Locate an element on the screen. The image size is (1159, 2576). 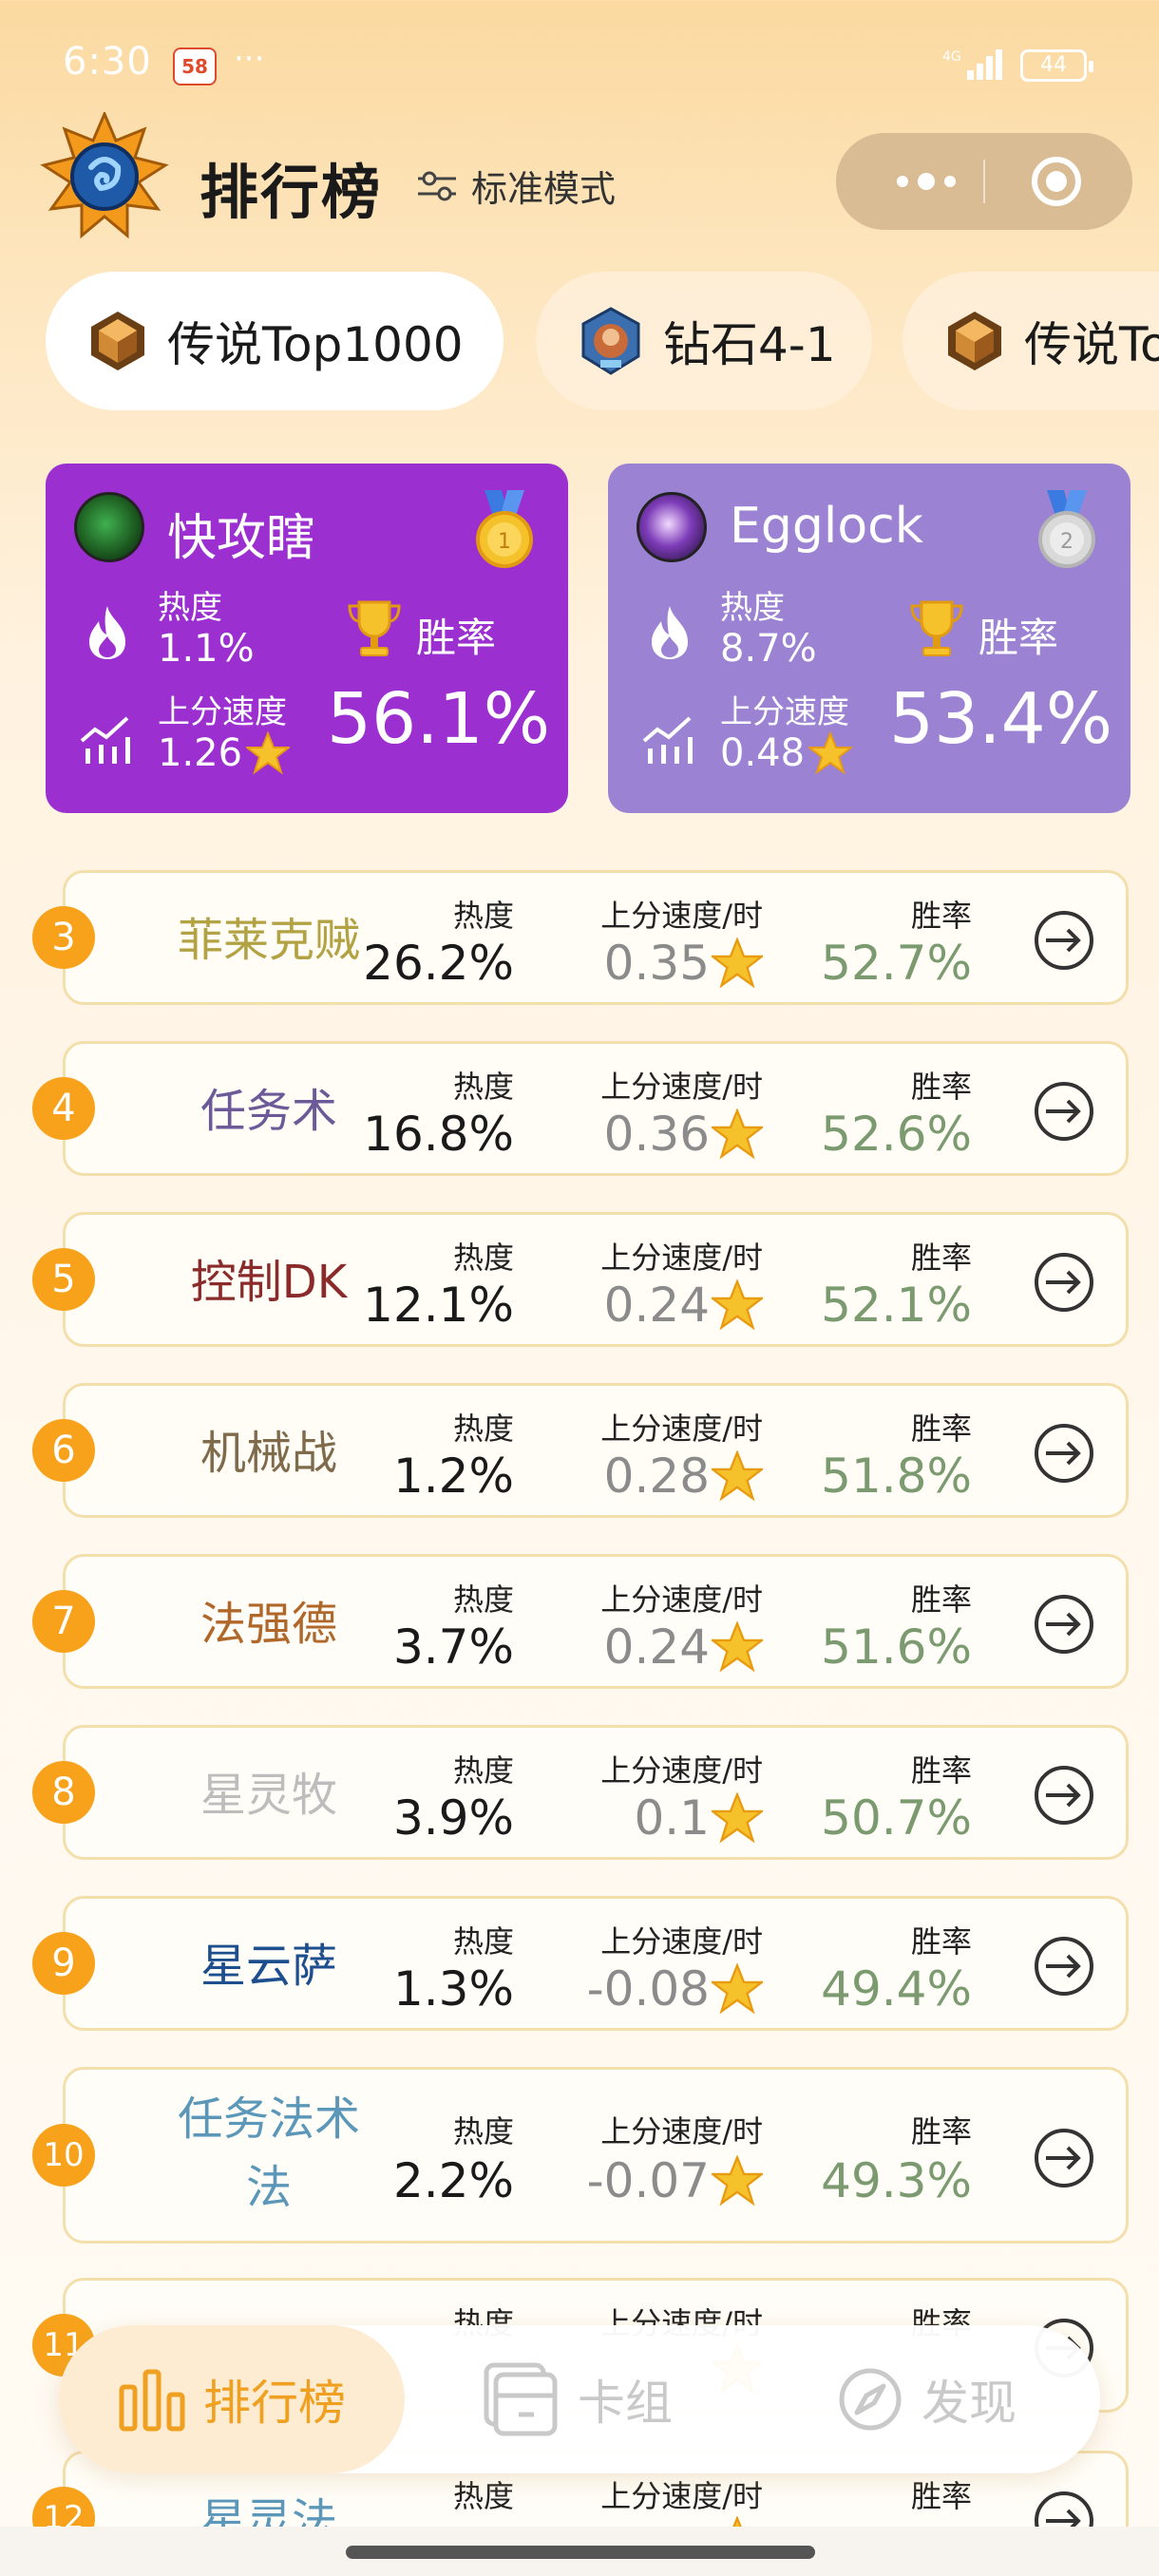
deck-icon is located at coordinates (521, 2399).